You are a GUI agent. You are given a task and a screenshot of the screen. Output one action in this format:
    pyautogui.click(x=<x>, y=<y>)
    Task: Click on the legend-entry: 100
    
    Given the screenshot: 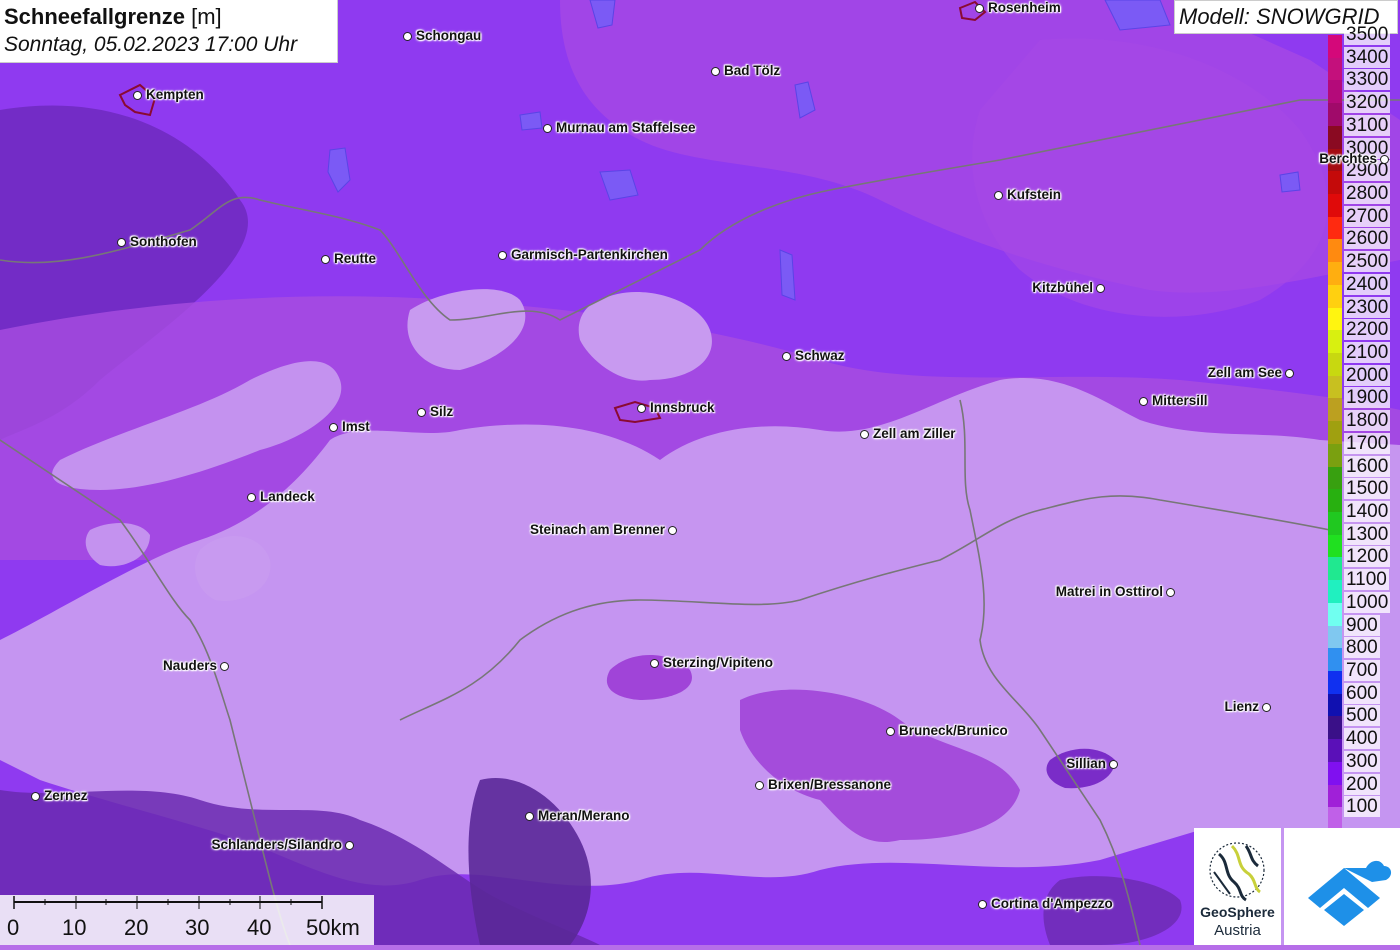 What is the action you would take?
    pyautogui.click(x=1364, y=812)
    